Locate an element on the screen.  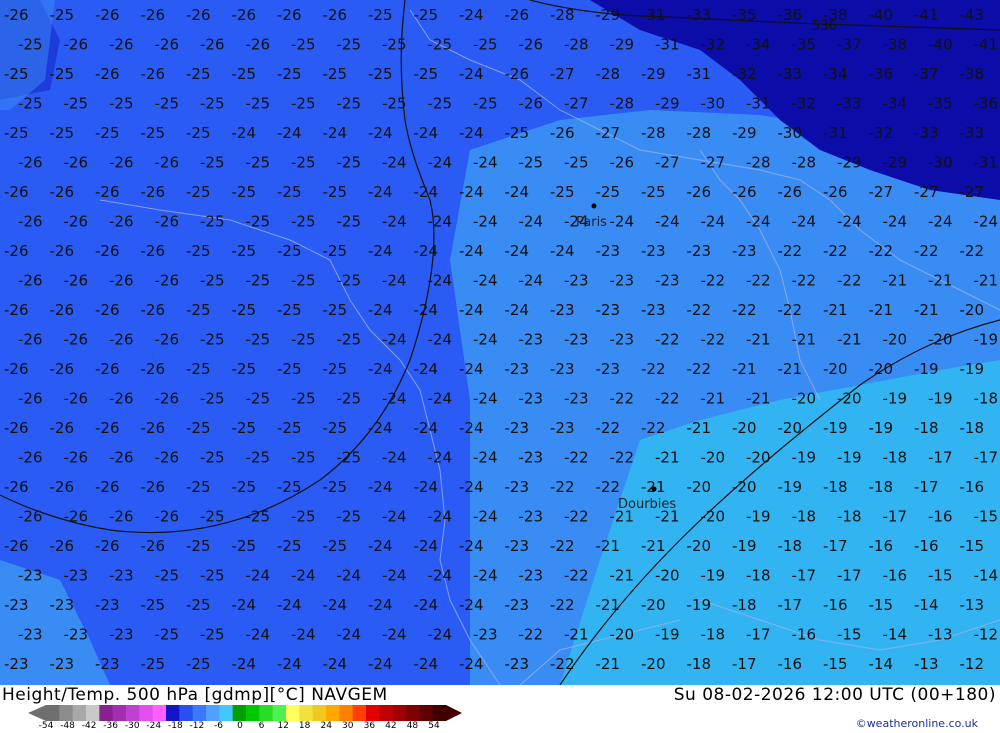
temperature-value: -32 is located at coordinates (881, 133).